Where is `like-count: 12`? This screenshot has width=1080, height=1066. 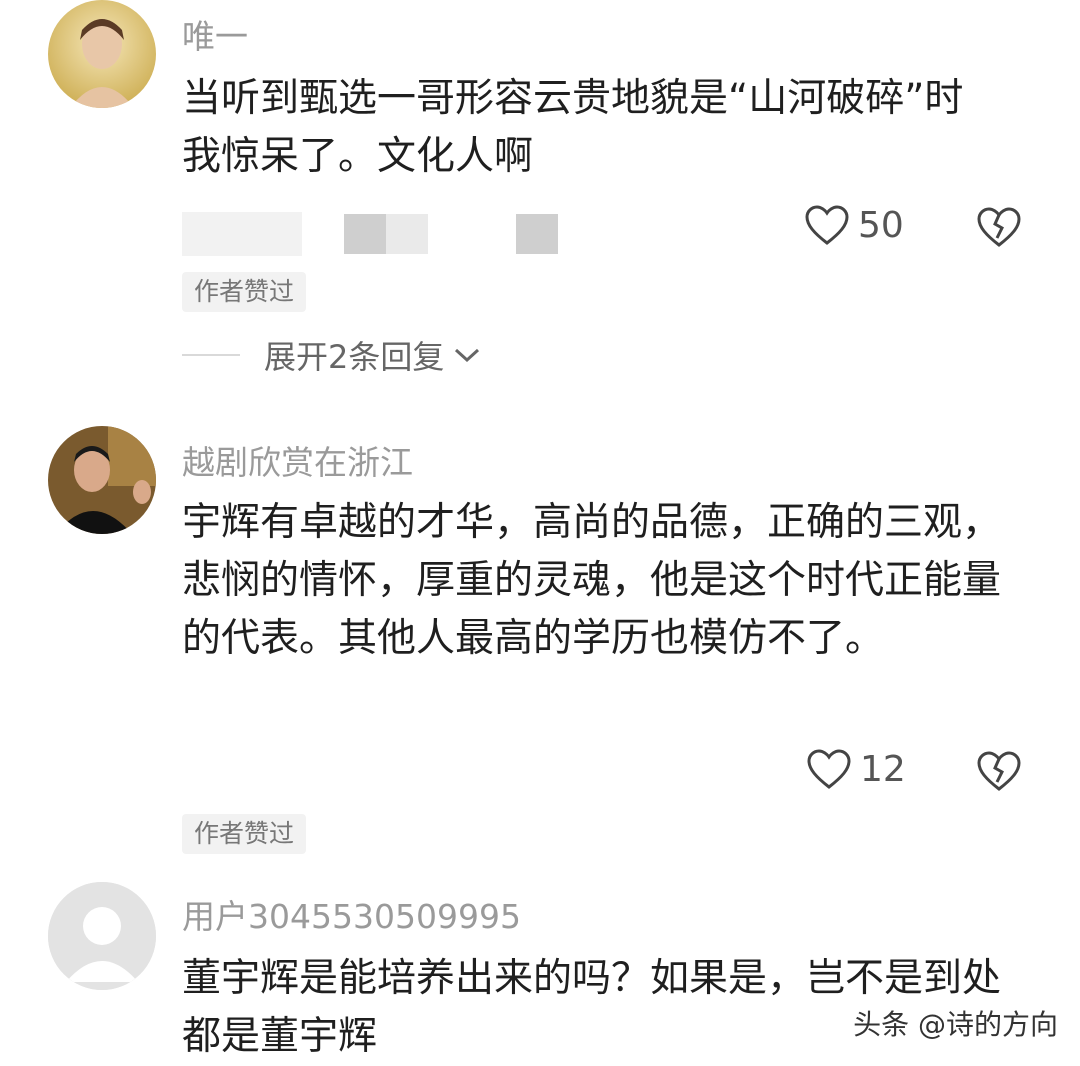 like-count: 12 is located at coordinates (883, 769).